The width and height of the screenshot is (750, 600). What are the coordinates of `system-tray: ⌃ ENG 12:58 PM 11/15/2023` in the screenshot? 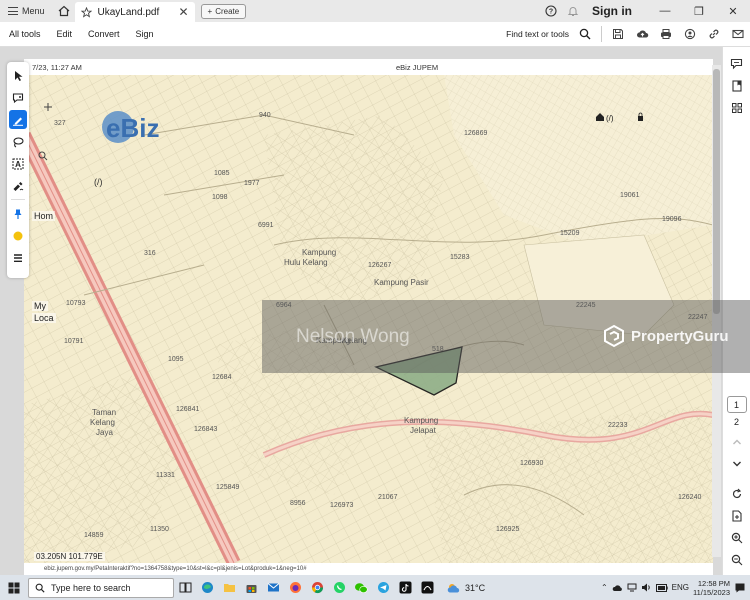 It's located at (675, 588).